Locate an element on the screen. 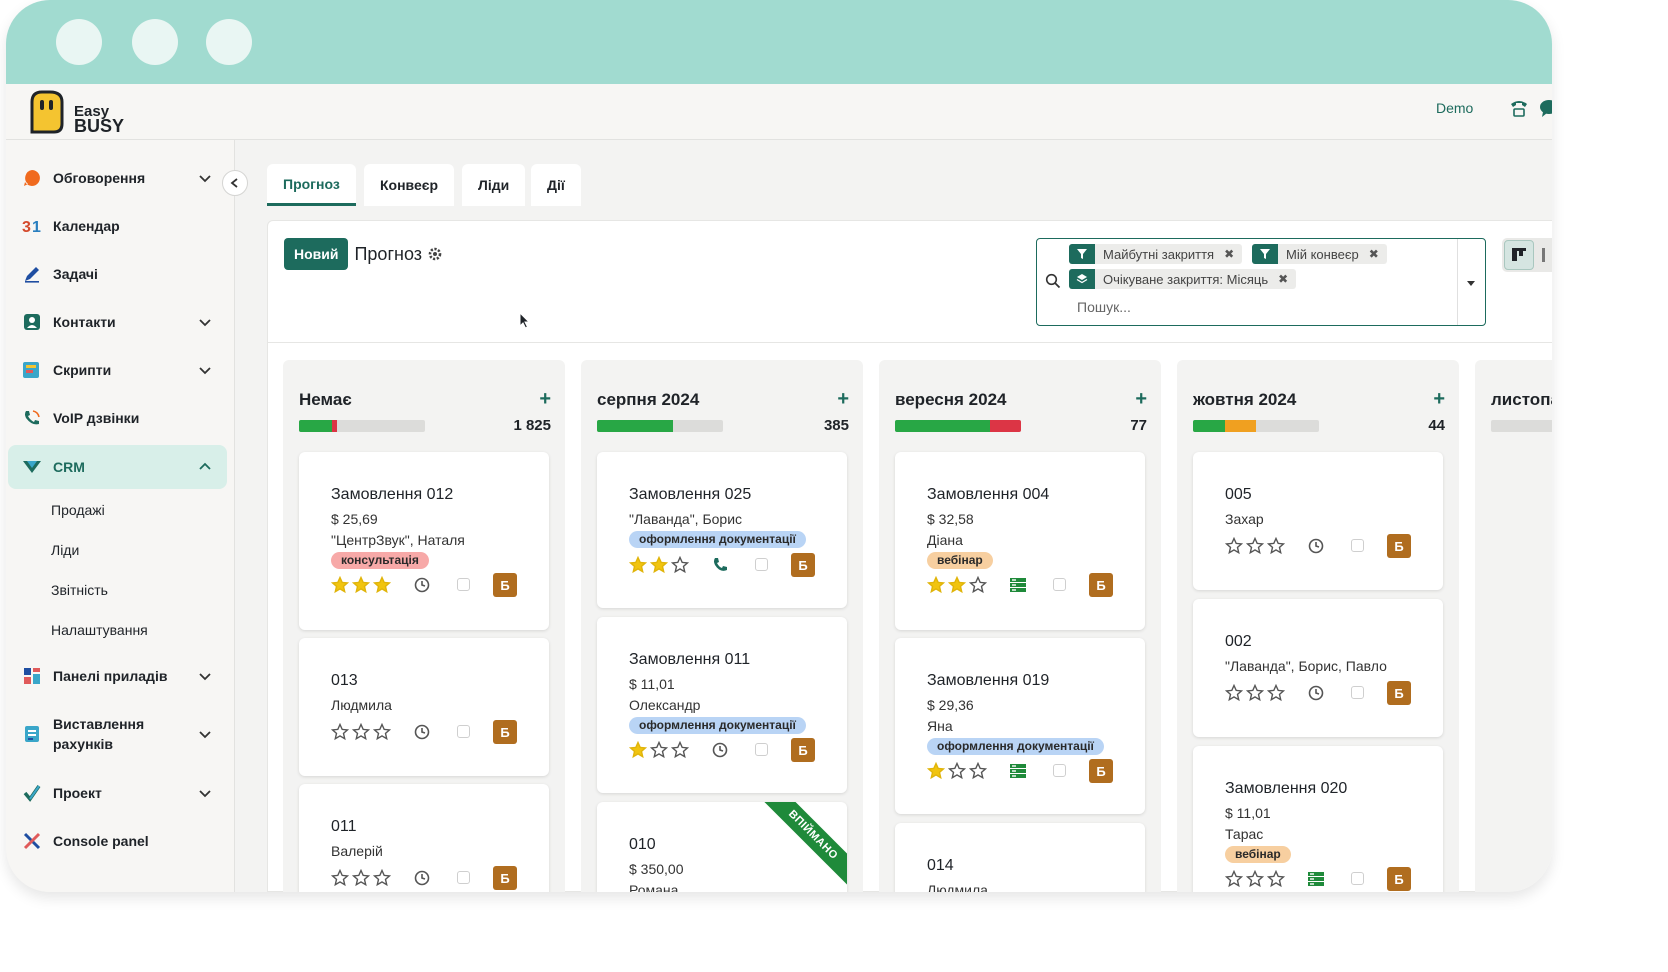 The height and width of the screenshot is (972, 1668). phone-icon is located at coordinates (720, 565).